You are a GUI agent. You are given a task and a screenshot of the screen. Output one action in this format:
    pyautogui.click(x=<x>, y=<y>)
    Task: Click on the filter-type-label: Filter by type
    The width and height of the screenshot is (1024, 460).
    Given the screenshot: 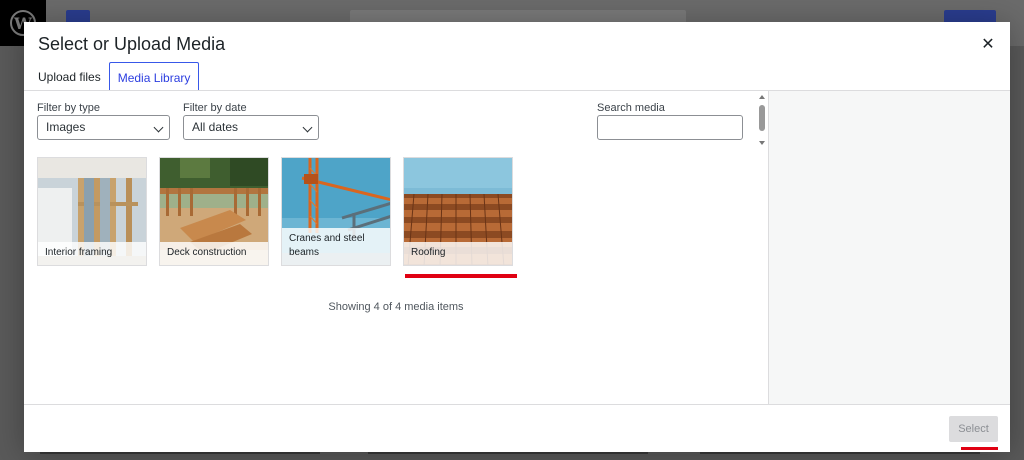 What is the action you would take?
    pyautogui.click(x=68, y=108)
    